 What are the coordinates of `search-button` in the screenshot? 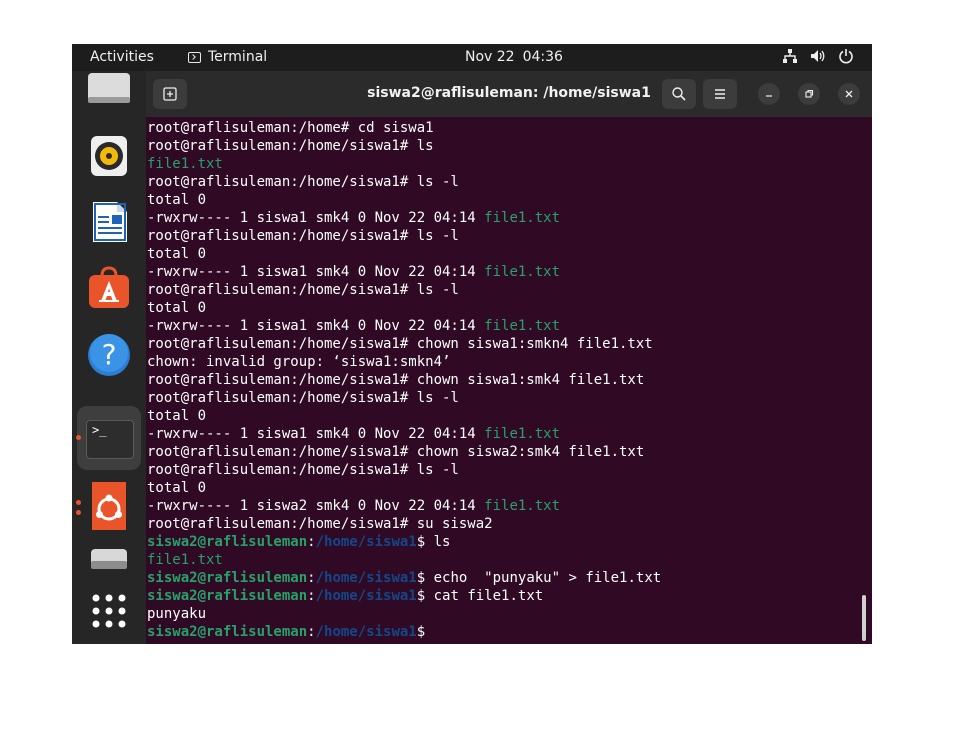 It's located at (679, 94).